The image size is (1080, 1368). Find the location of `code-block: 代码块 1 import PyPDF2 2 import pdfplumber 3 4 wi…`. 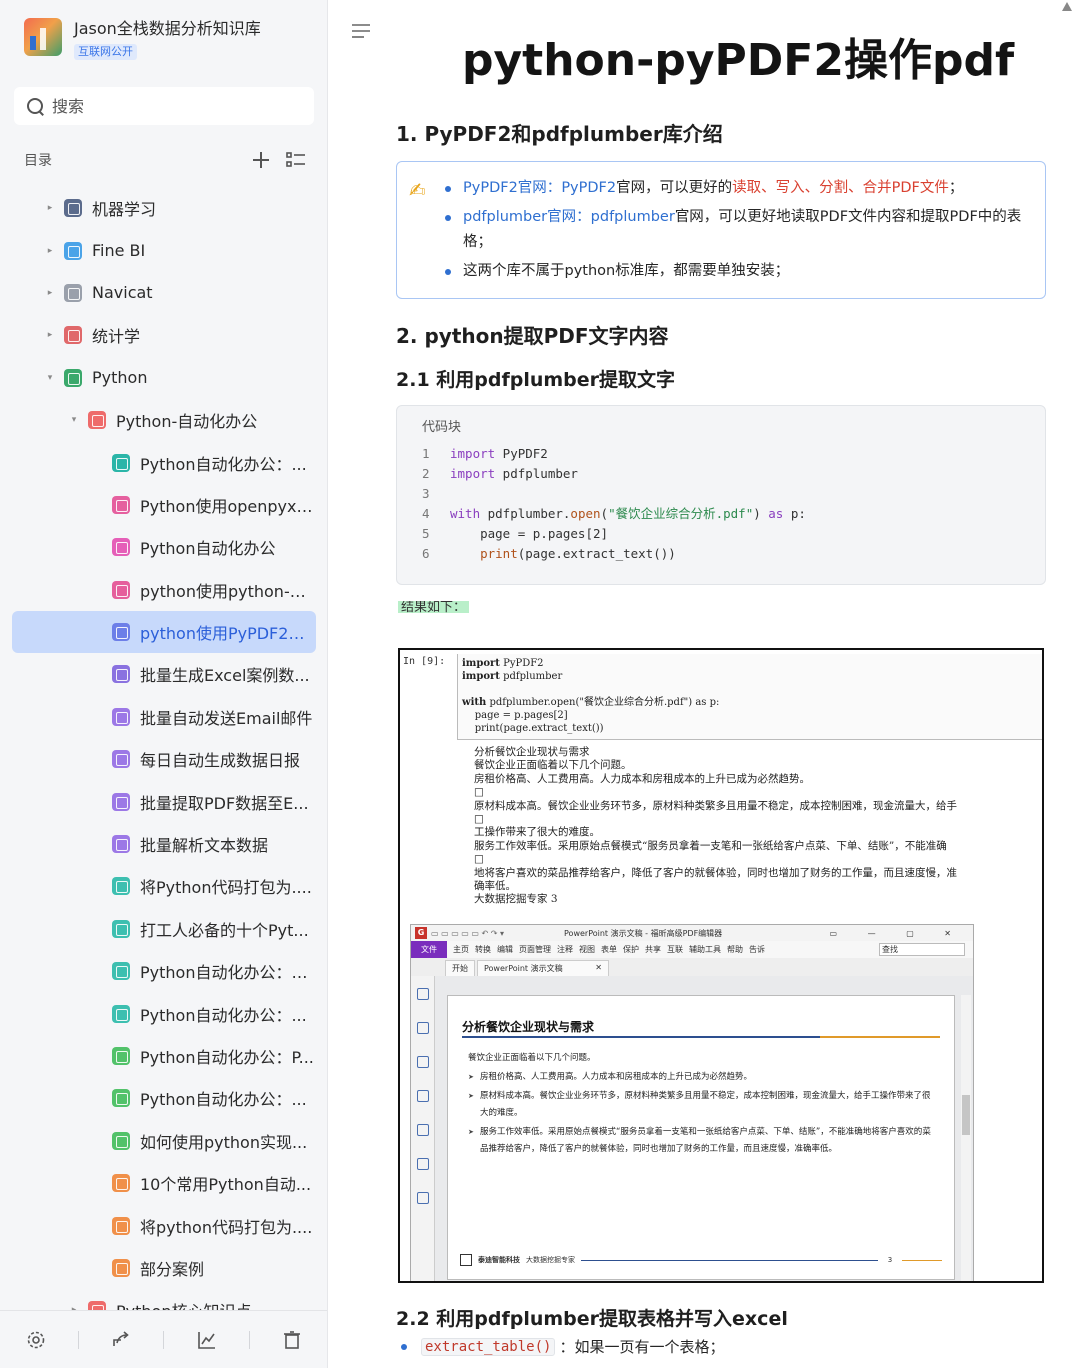

code-block: 代码块 1 import PyPDF2 2 import pdfplumber 3 4 wi… is located at coordinates (721, 495).